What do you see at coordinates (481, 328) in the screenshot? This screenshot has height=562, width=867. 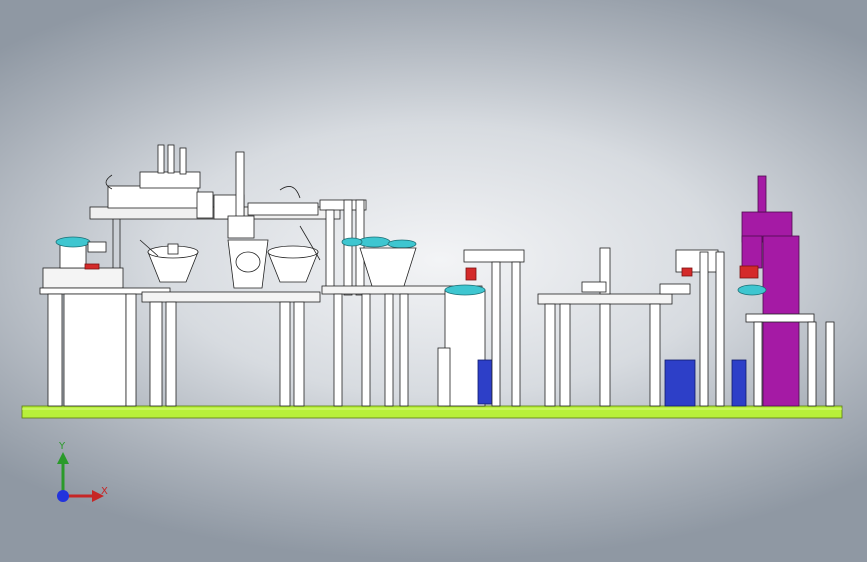 I see `lift-module-middle` at bounding box center [481, 328].